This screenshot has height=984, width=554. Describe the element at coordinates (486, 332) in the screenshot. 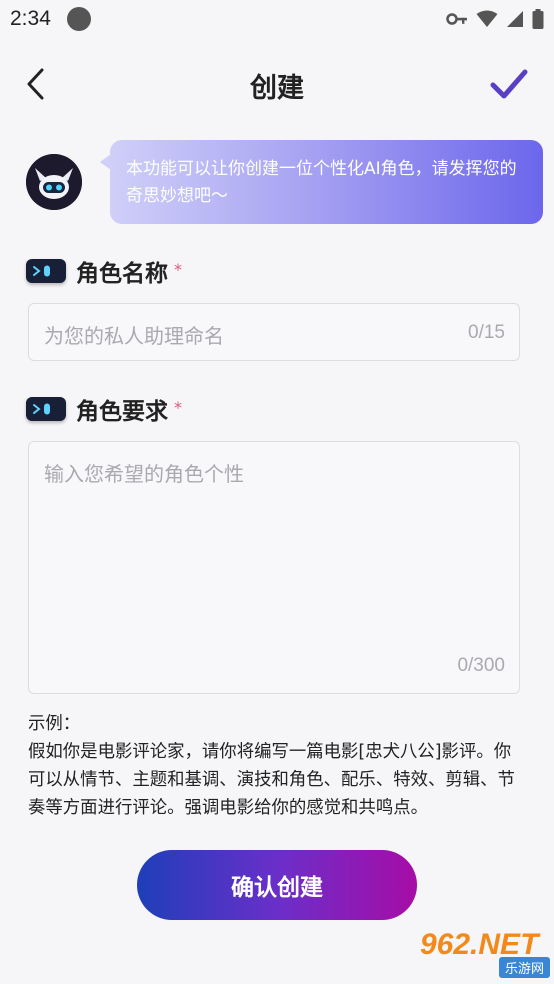

I see `role-name-counter: 0/15` at that location.